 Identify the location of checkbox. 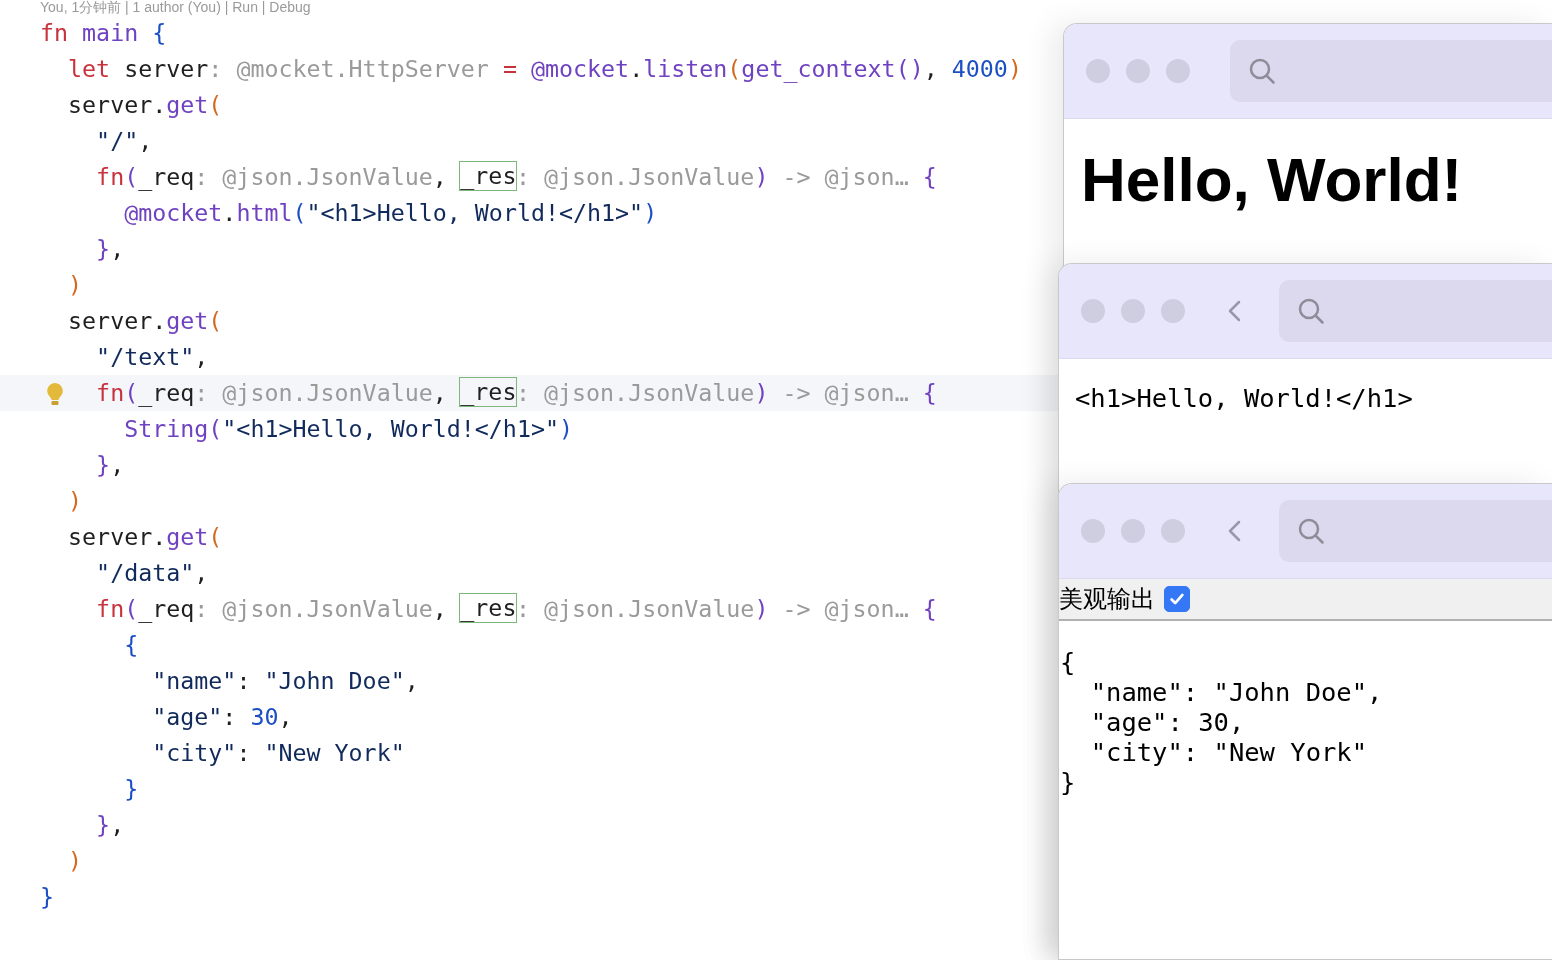
(1177, 599).